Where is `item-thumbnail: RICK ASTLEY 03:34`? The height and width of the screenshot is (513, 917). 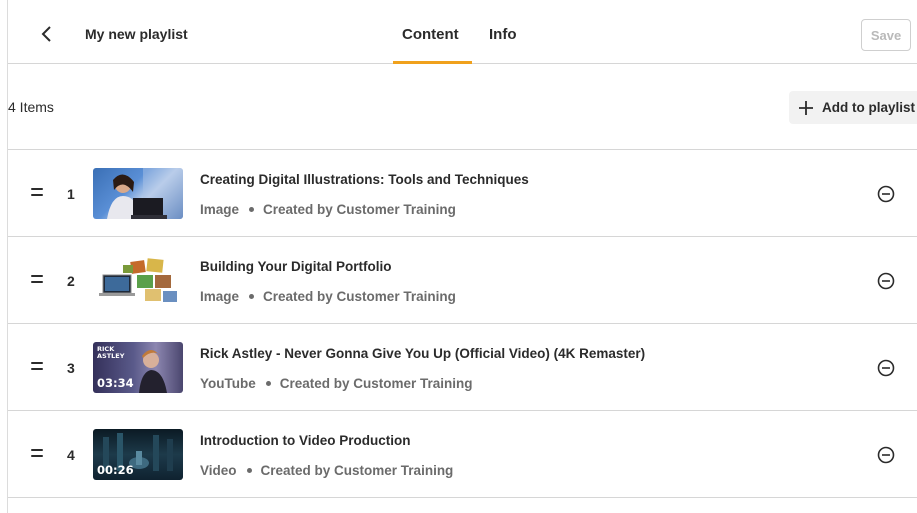 item-thumbnail: RICK ASTLEY 03:34 is located at coordinates (138, 367).